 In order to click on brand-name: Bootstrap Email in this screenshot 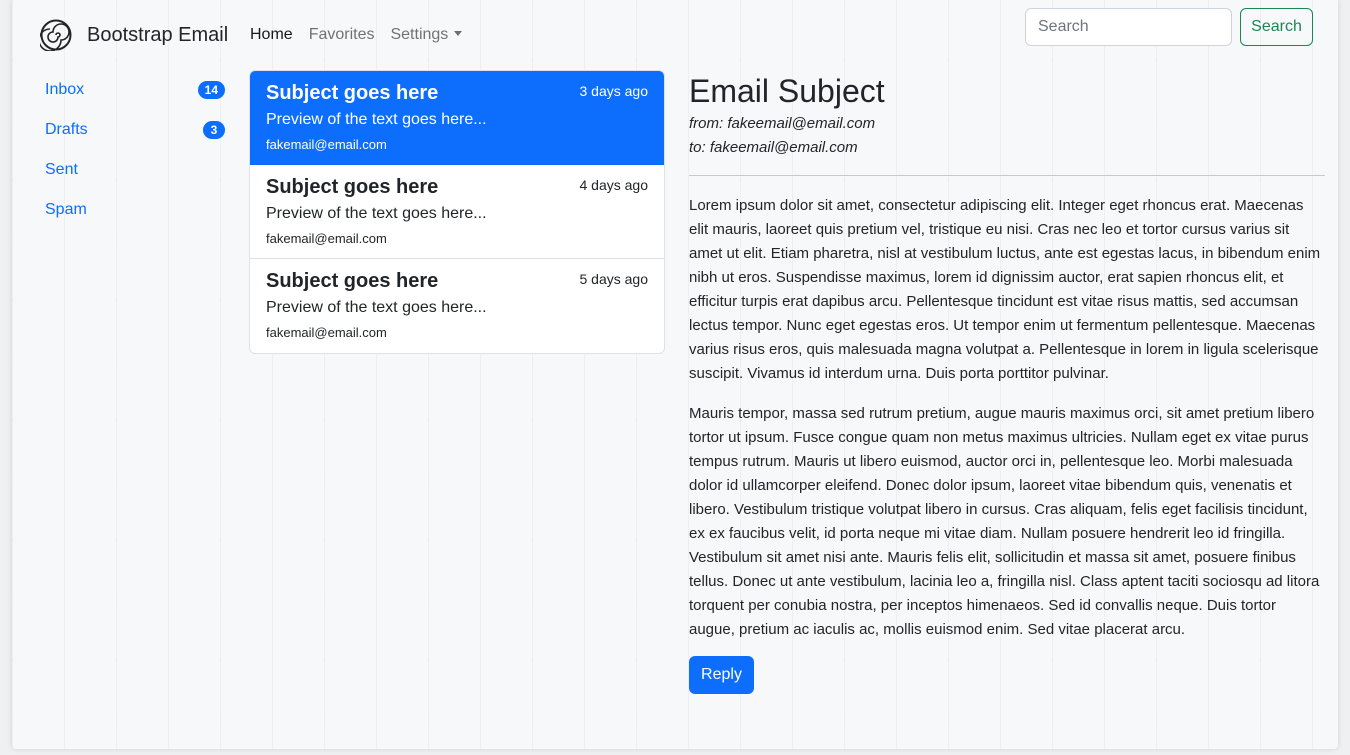, I will do `click(157, 35)`.